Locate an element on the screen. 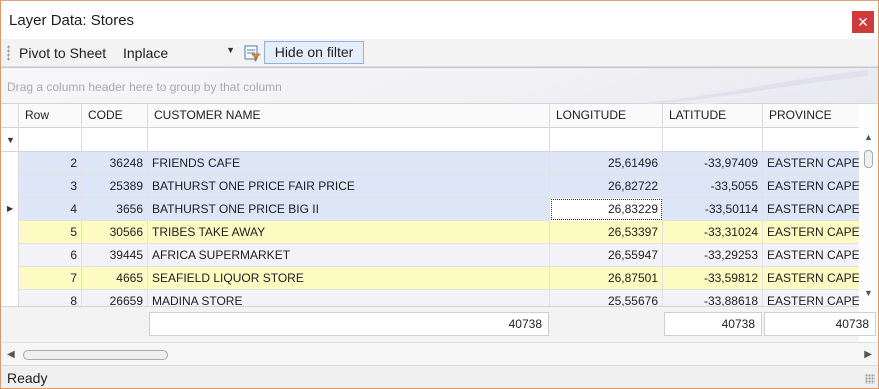  filter-cell-code is located at coordinates (115, 140).